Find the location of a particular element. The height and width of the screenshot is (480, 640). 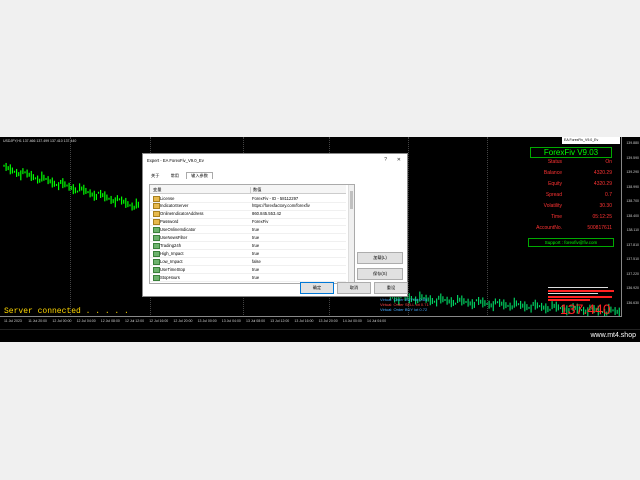

close-icon: ✕ is located at coordinates (399, 160).